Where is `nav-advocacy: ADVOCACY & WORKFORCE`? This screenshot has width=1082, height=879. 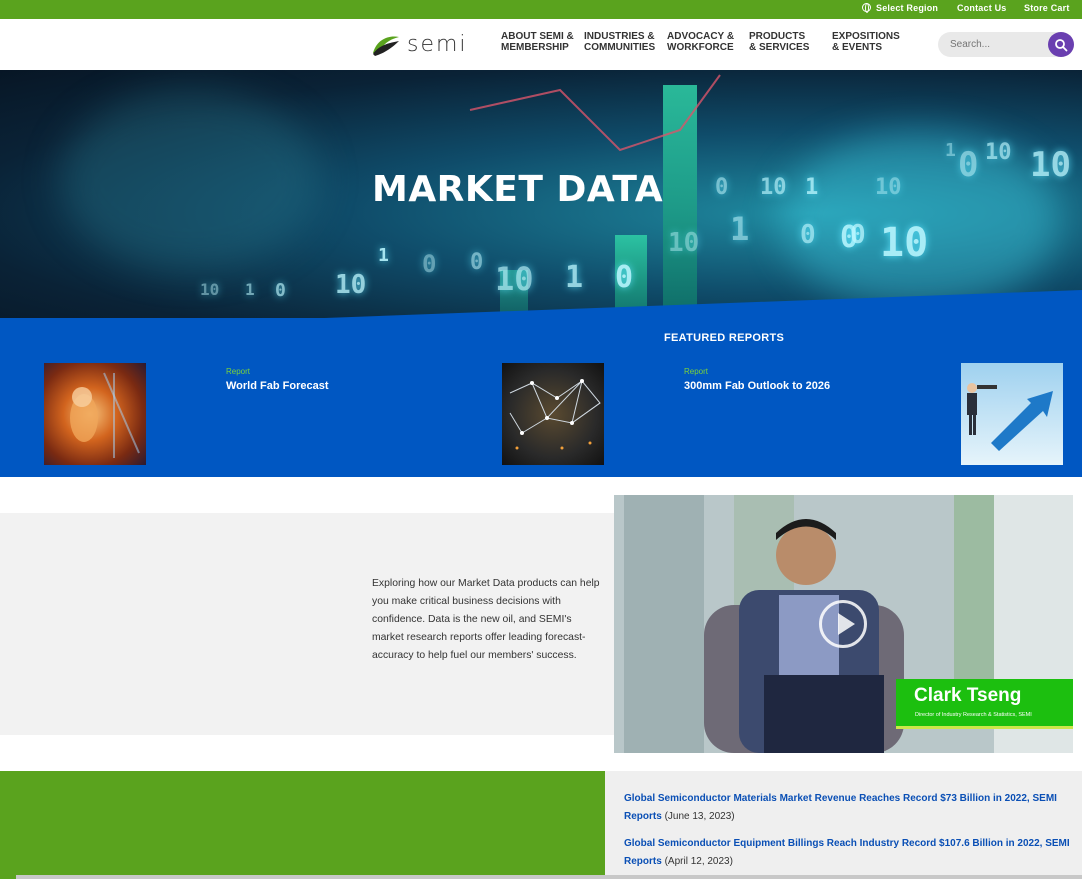
nav-advocacy: ADVOCACY & WORKFORCE is located at coordinates (700, 42).